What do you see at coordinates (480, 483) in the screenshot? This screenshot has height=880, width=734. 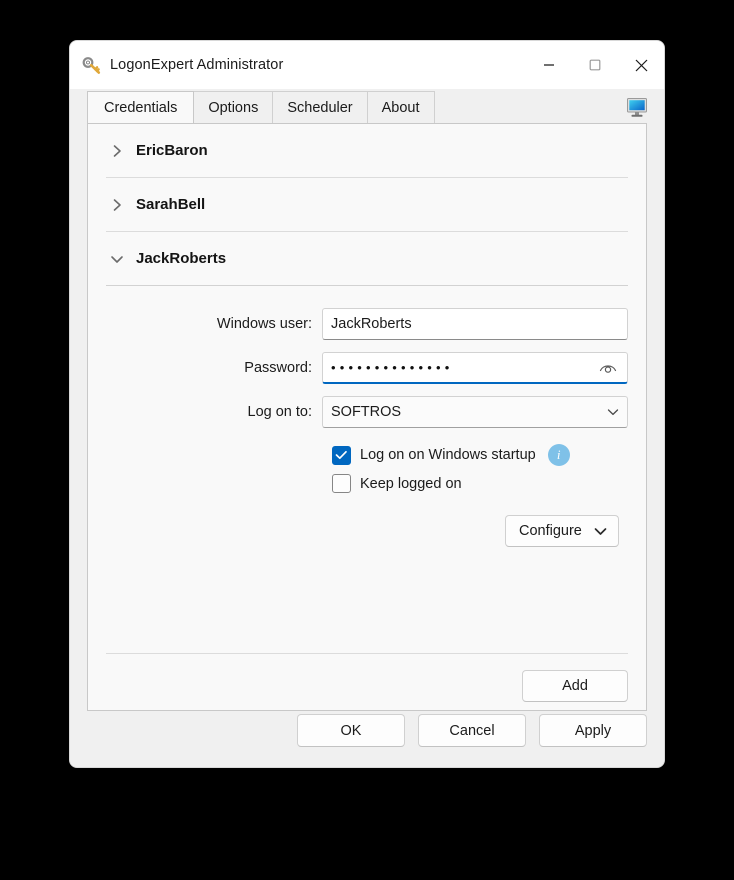 I see `keep-logged-checkbox-row: Keep logged on` at bounding box center [480, 483].